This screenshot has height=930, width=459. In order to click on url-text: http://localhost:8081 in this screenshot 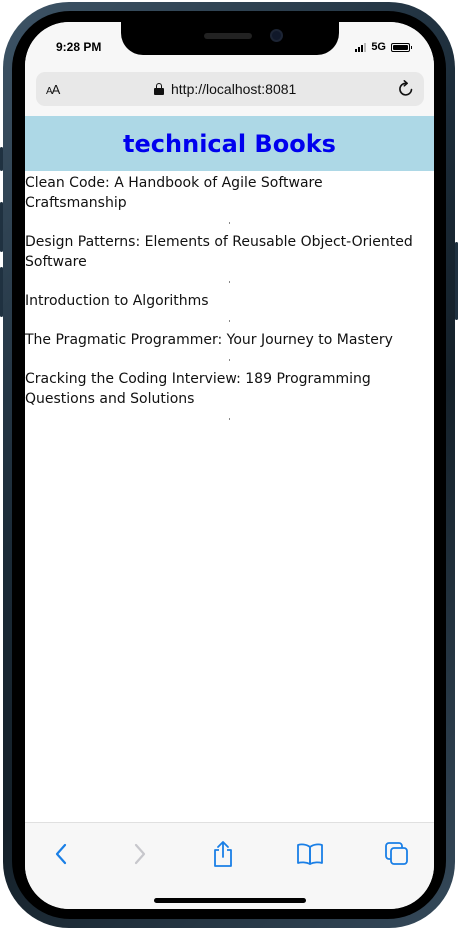, I will do `click(234, 89)`.